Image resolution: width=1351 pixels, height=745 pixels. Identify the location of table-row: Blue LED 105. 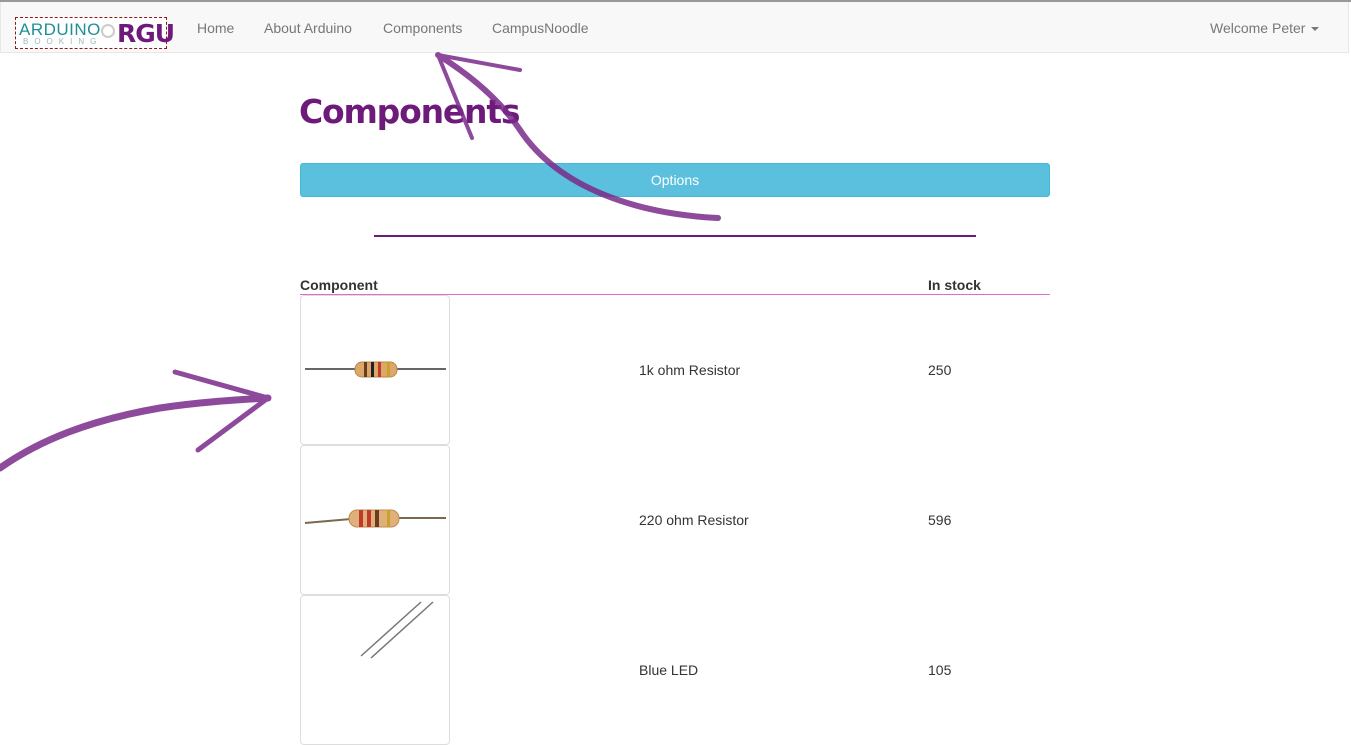
(675, 670).